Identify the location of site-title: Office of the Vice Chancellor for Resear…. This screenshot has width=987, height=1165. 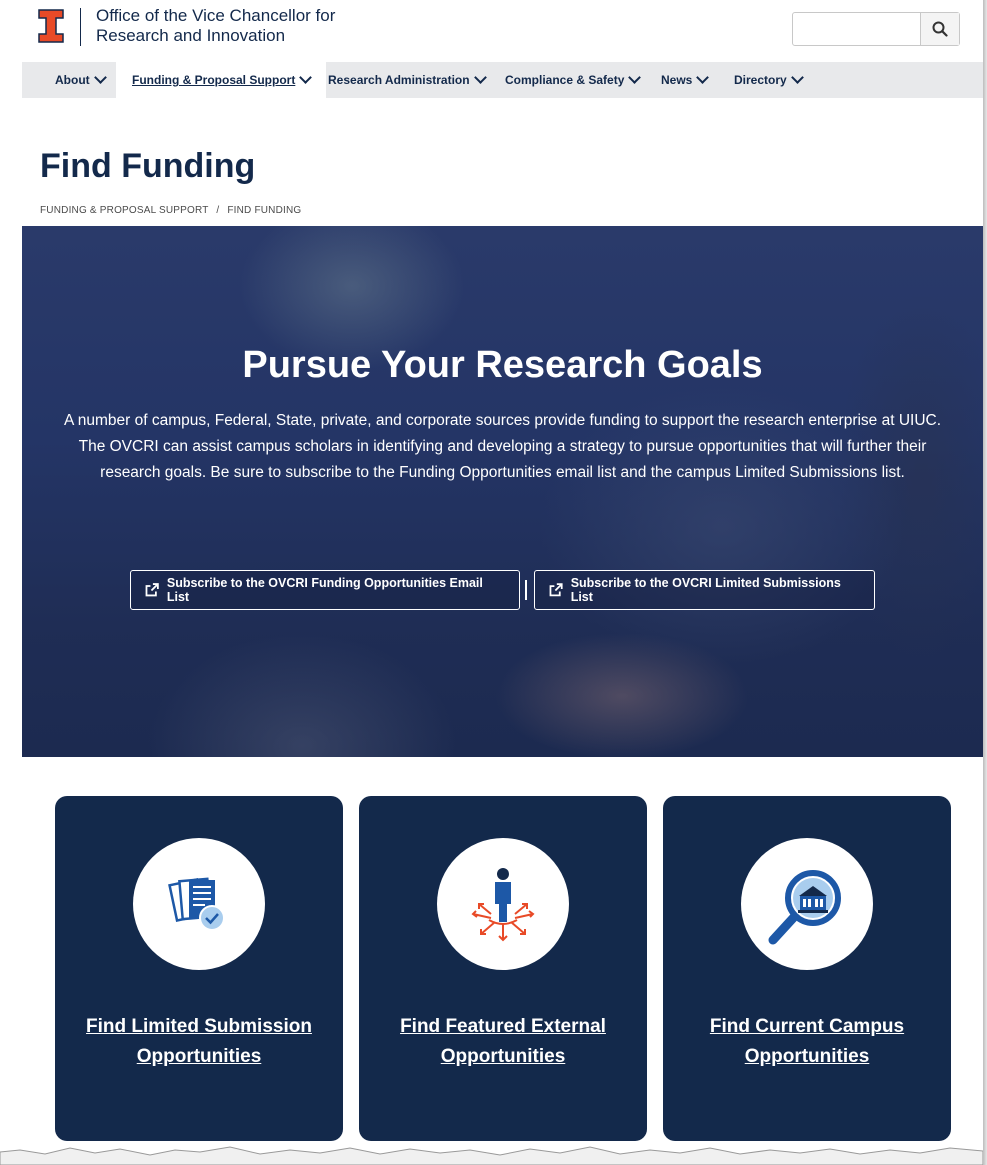
(215, 26).